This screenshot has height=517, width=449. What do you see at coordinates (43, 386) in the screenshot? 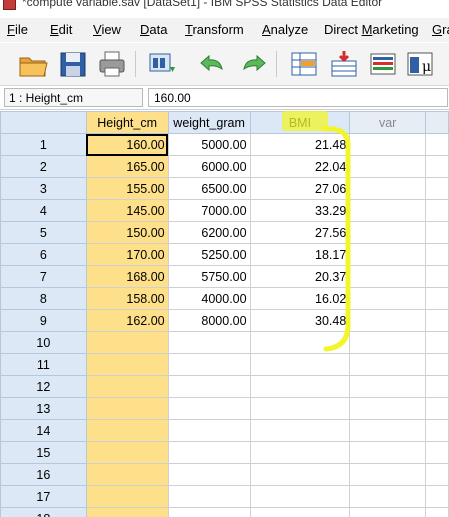
I see `row-number: 12` at bounding box center [43, 386].